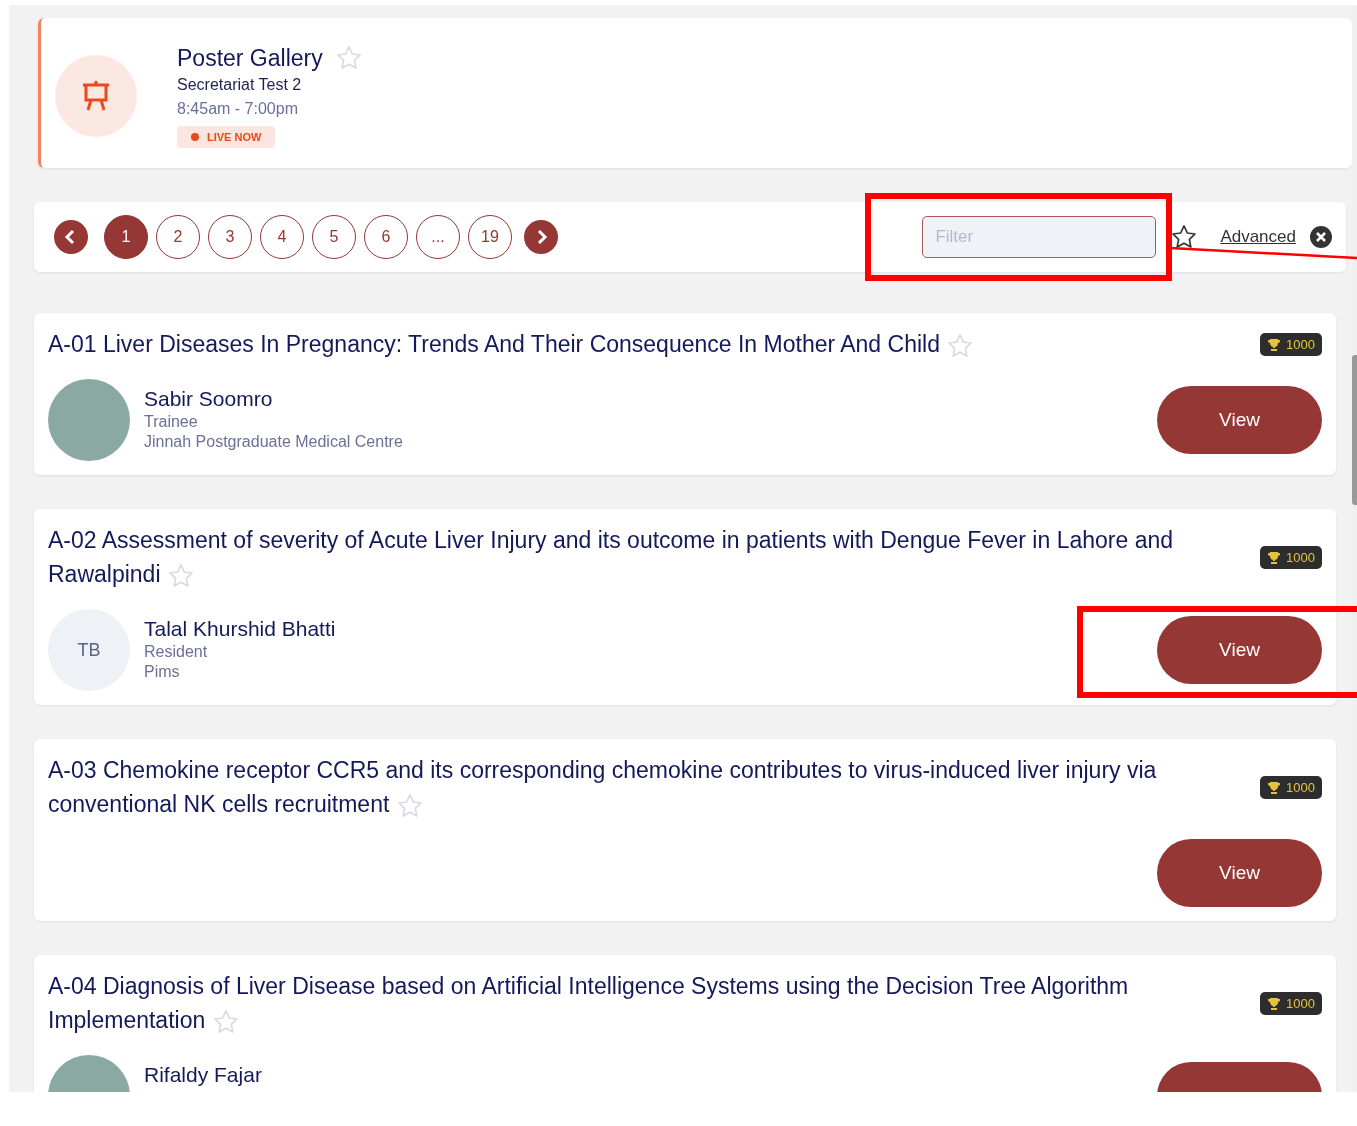 This screenshot has height=1126, width=1357. What do you see at coordinates (126, 237) in the screenshot?
I see `page-button: 1` at bounding box center [126, 237].